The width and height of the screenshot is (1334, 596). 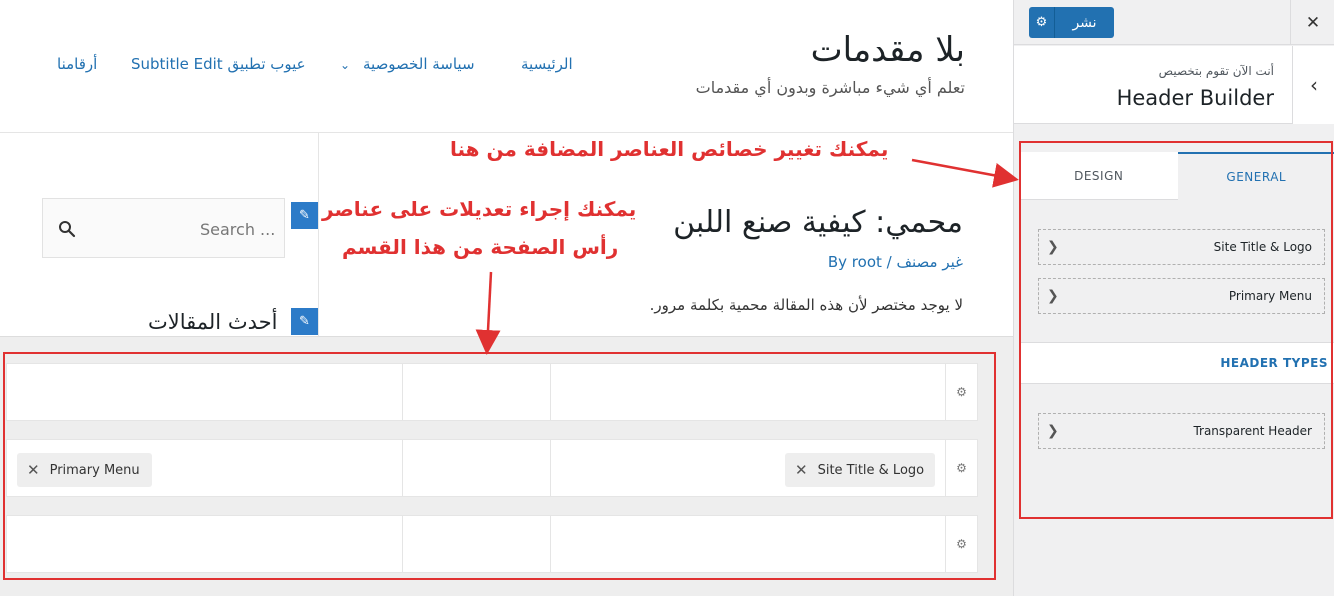 I want to click on widget-title: أحدث المقالات, so click(x=213, y=322).